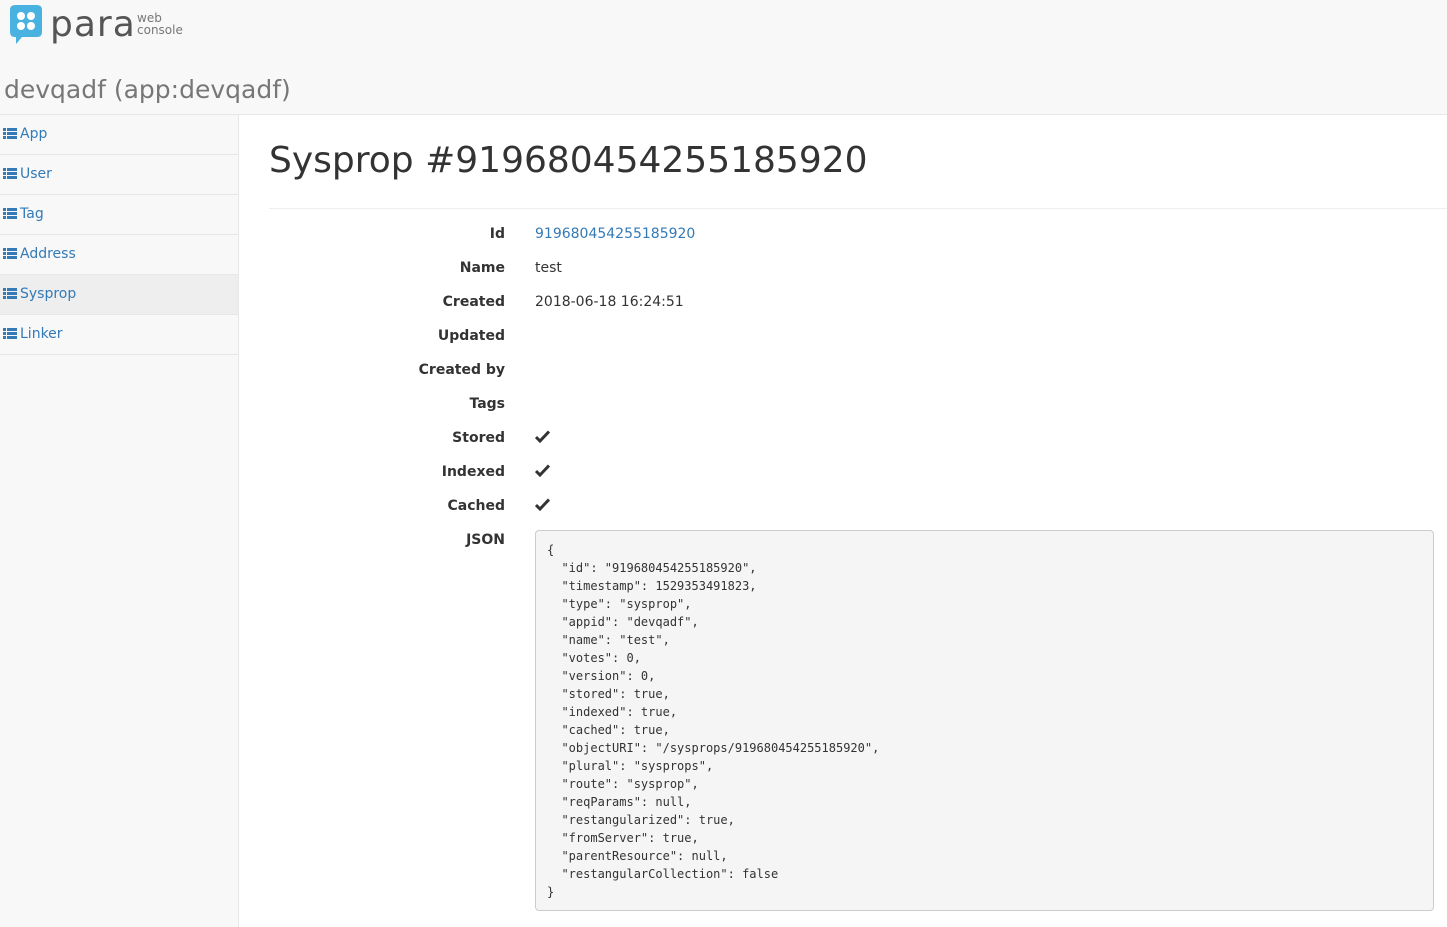  I want to click on sidebar-item-user: User, so click(119, 175).